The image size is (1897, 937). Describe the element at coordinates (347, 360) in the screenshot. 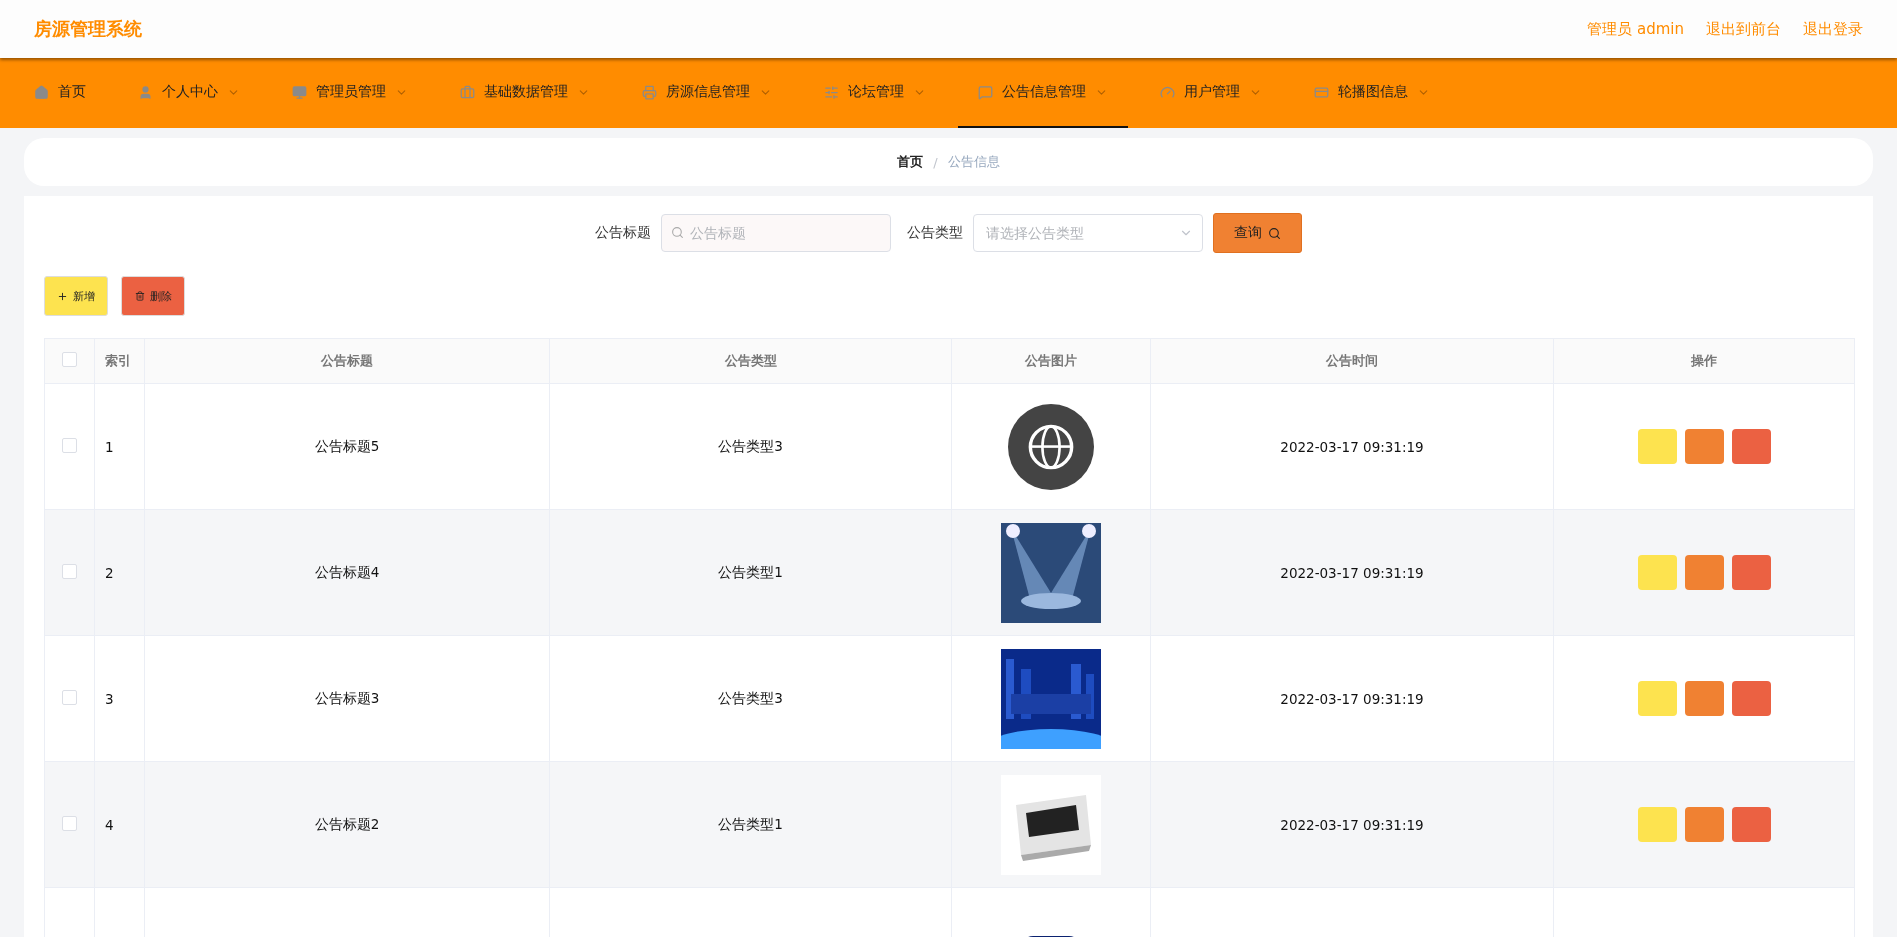

I see `column-header: 公告标题` at that location.